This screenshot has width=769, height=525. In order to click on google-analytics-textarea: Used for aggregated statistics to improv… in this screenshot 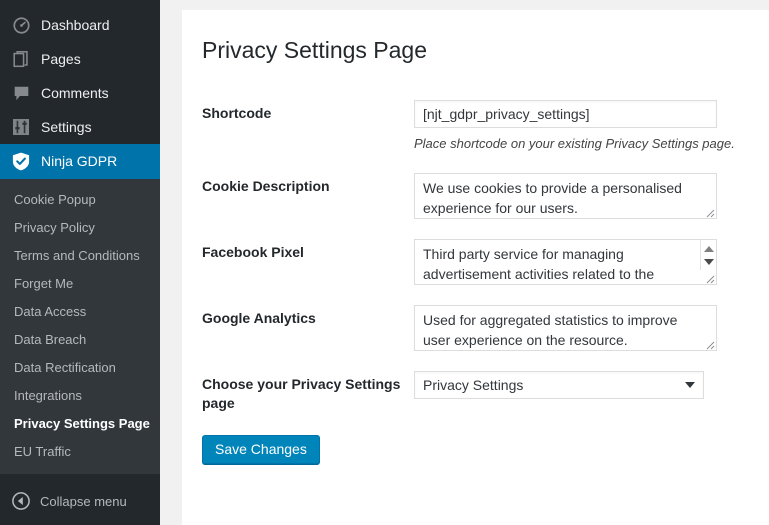, I will do `click(565, 328)`.